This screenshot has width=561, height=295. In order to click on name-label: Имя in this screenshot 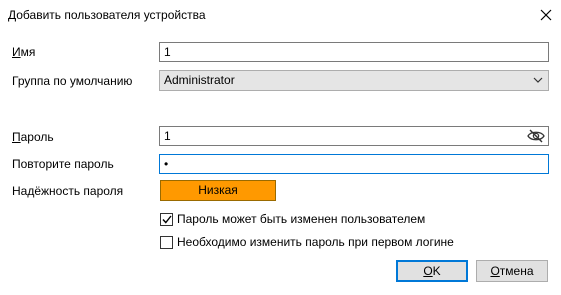, I will do `click(24, 52)`.